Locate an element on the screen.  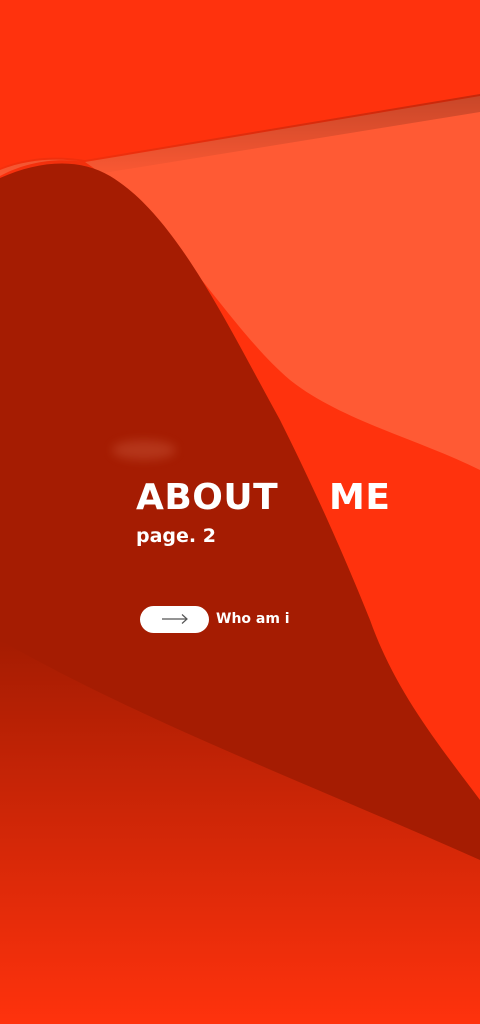
arrow-right-icon is located at coordinates (175, 619).